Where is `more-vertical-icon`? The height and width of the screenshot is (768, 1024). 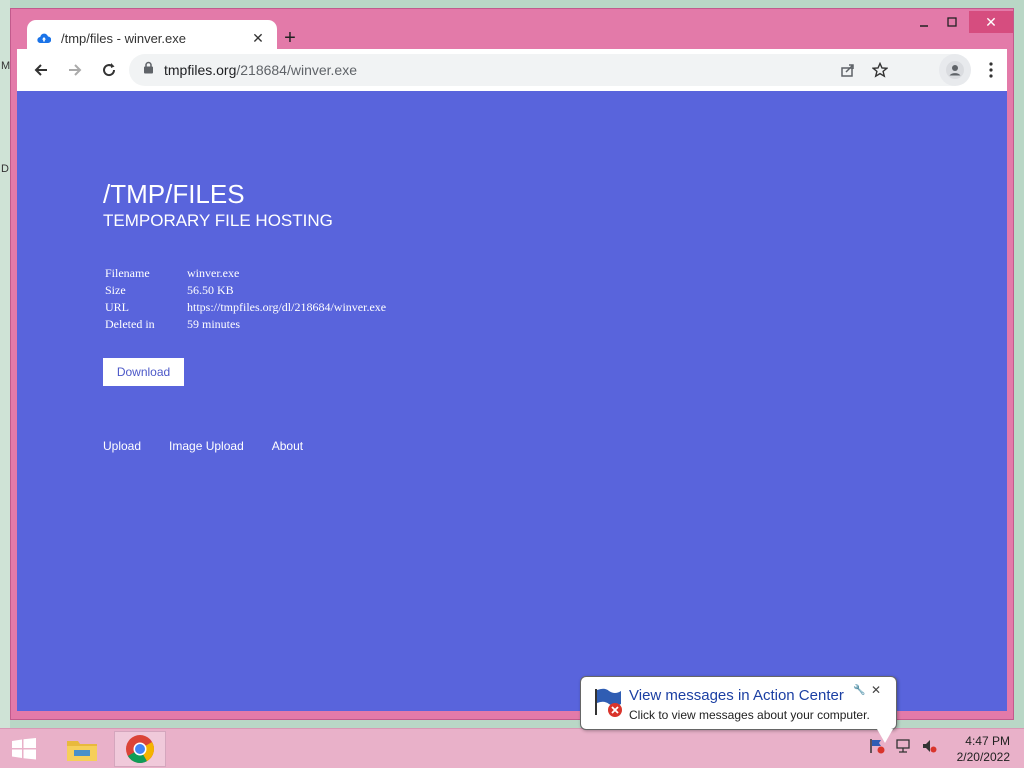 more-vertical-icon is located at coordinates (991, 70).